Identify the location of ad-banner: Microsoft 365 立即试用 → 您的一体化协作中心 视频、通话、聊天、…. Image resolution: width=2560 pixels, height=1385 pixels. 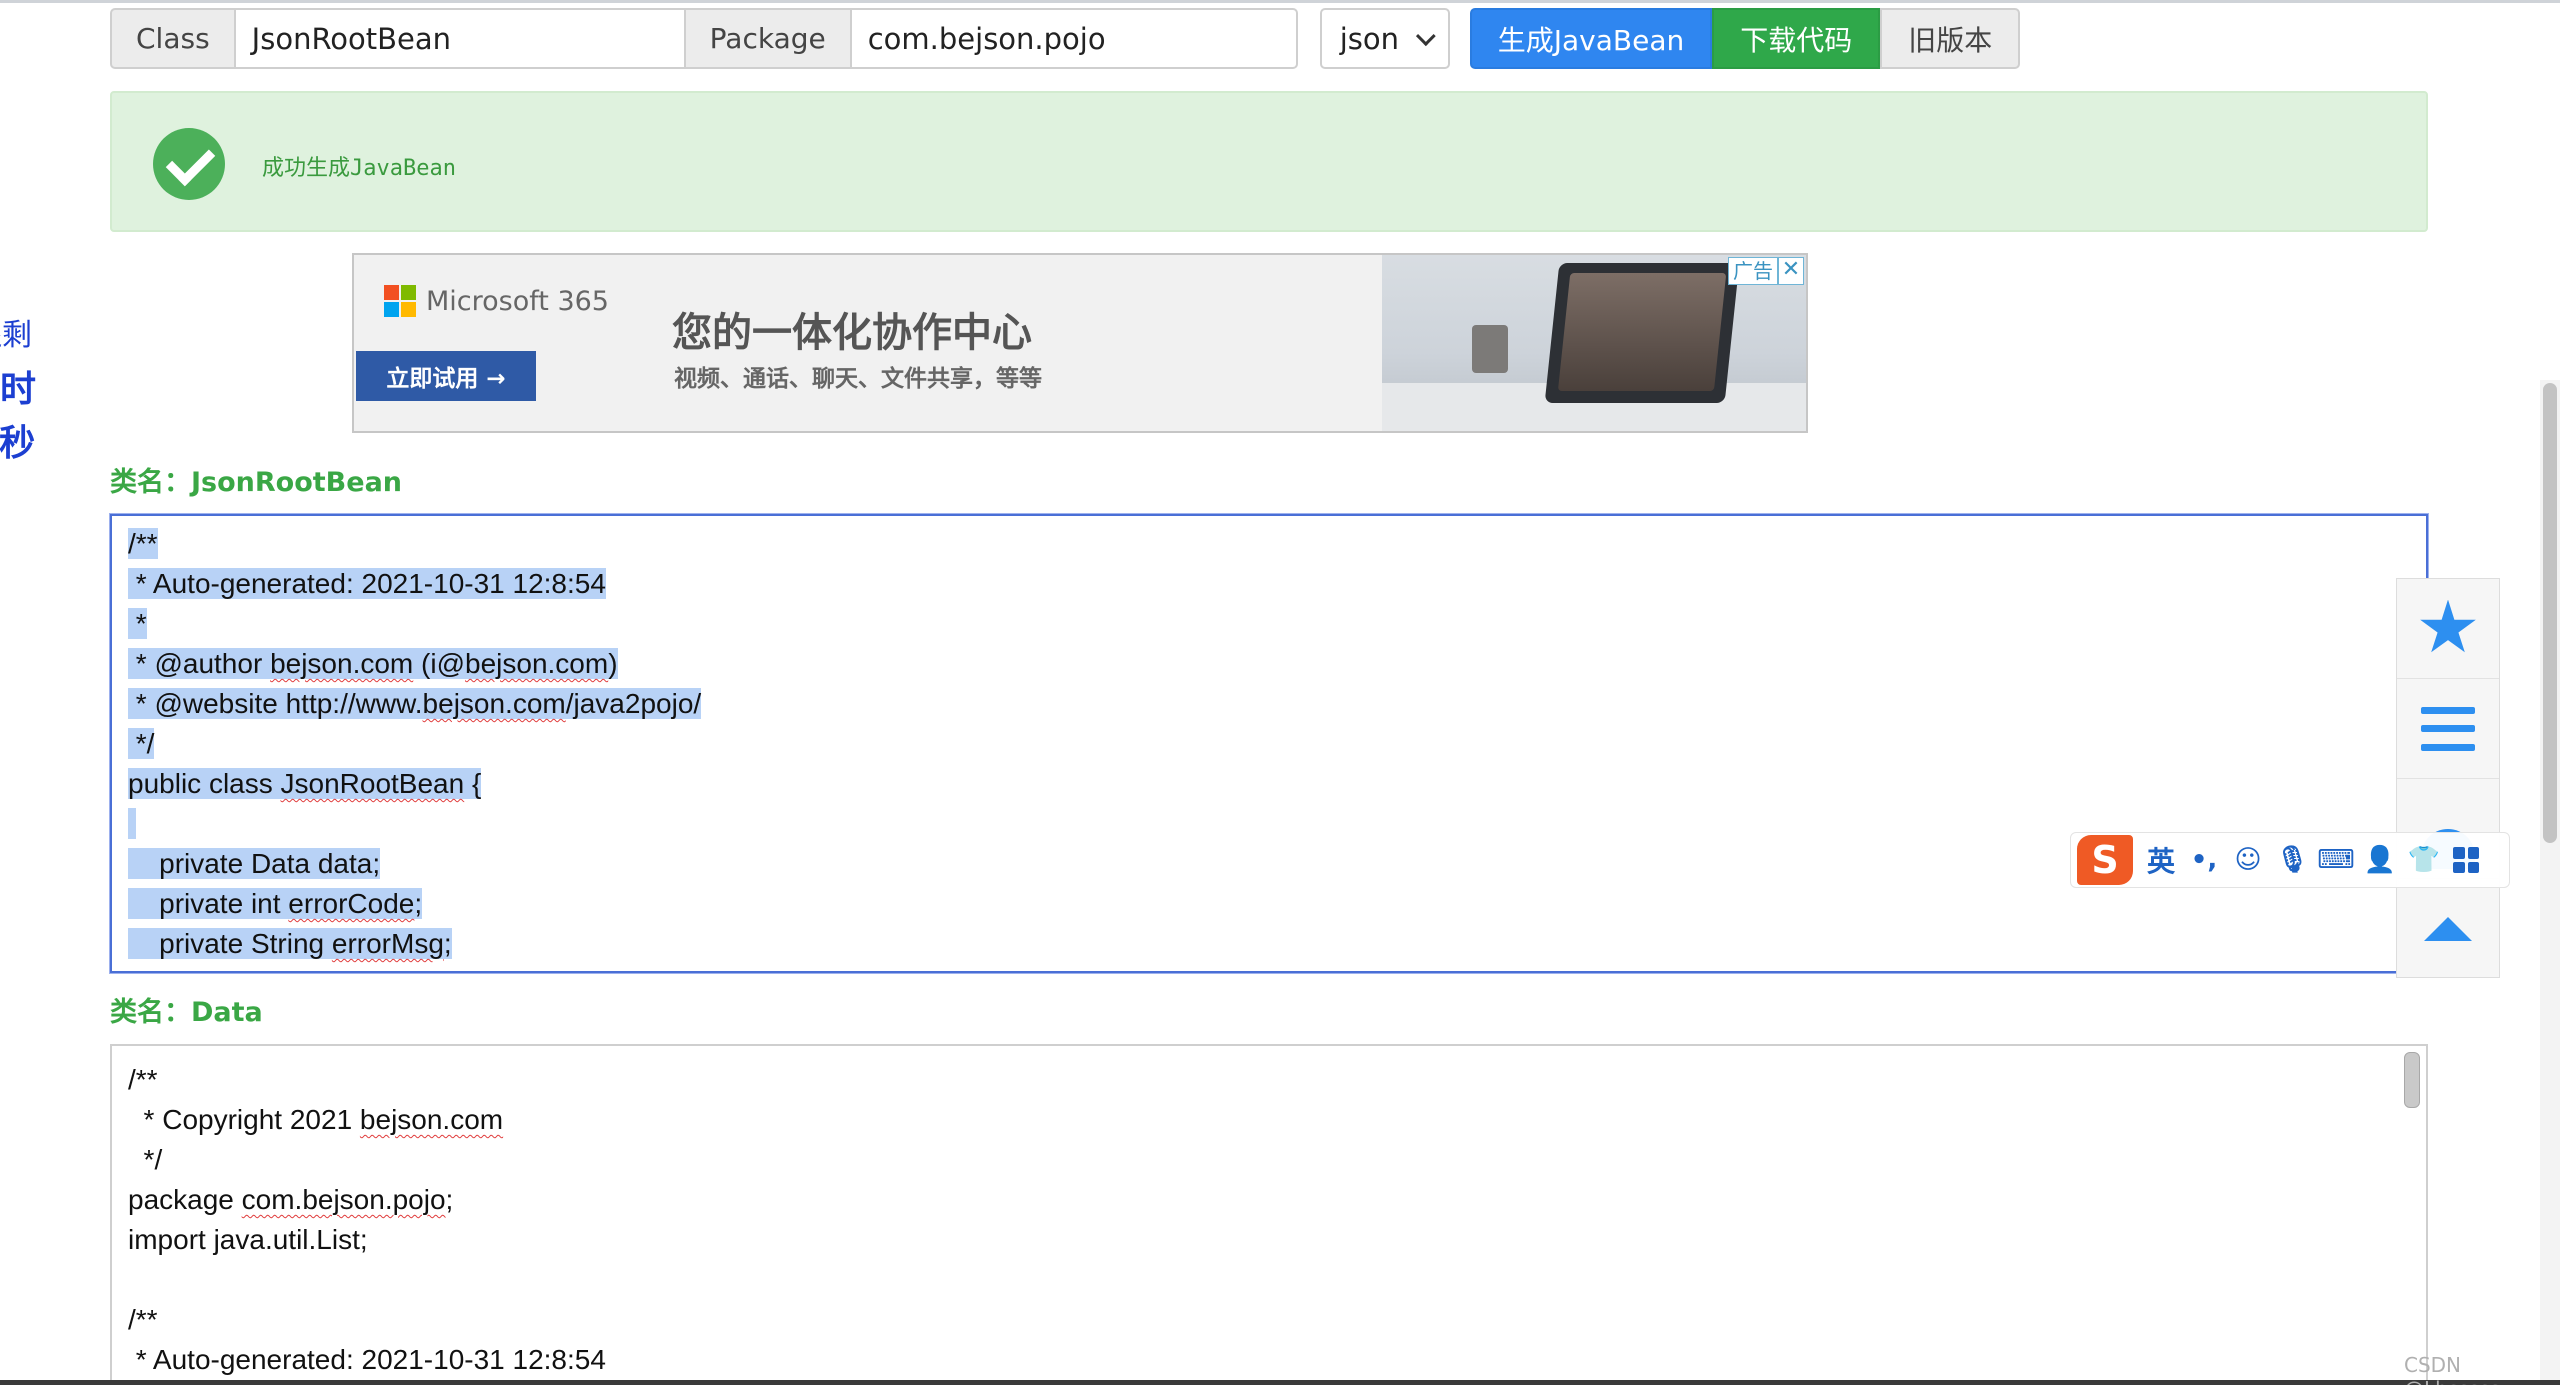
(1080, 343).